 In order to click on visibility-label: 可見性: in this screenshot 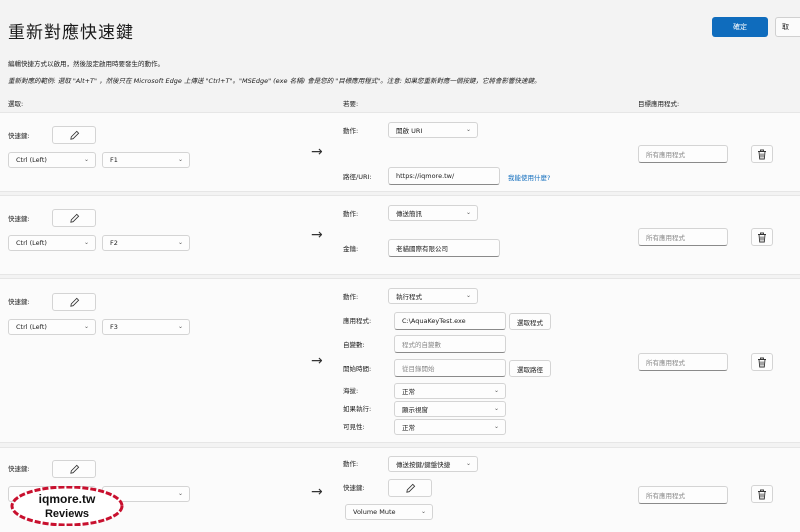, I will do `click(354, 427)`.